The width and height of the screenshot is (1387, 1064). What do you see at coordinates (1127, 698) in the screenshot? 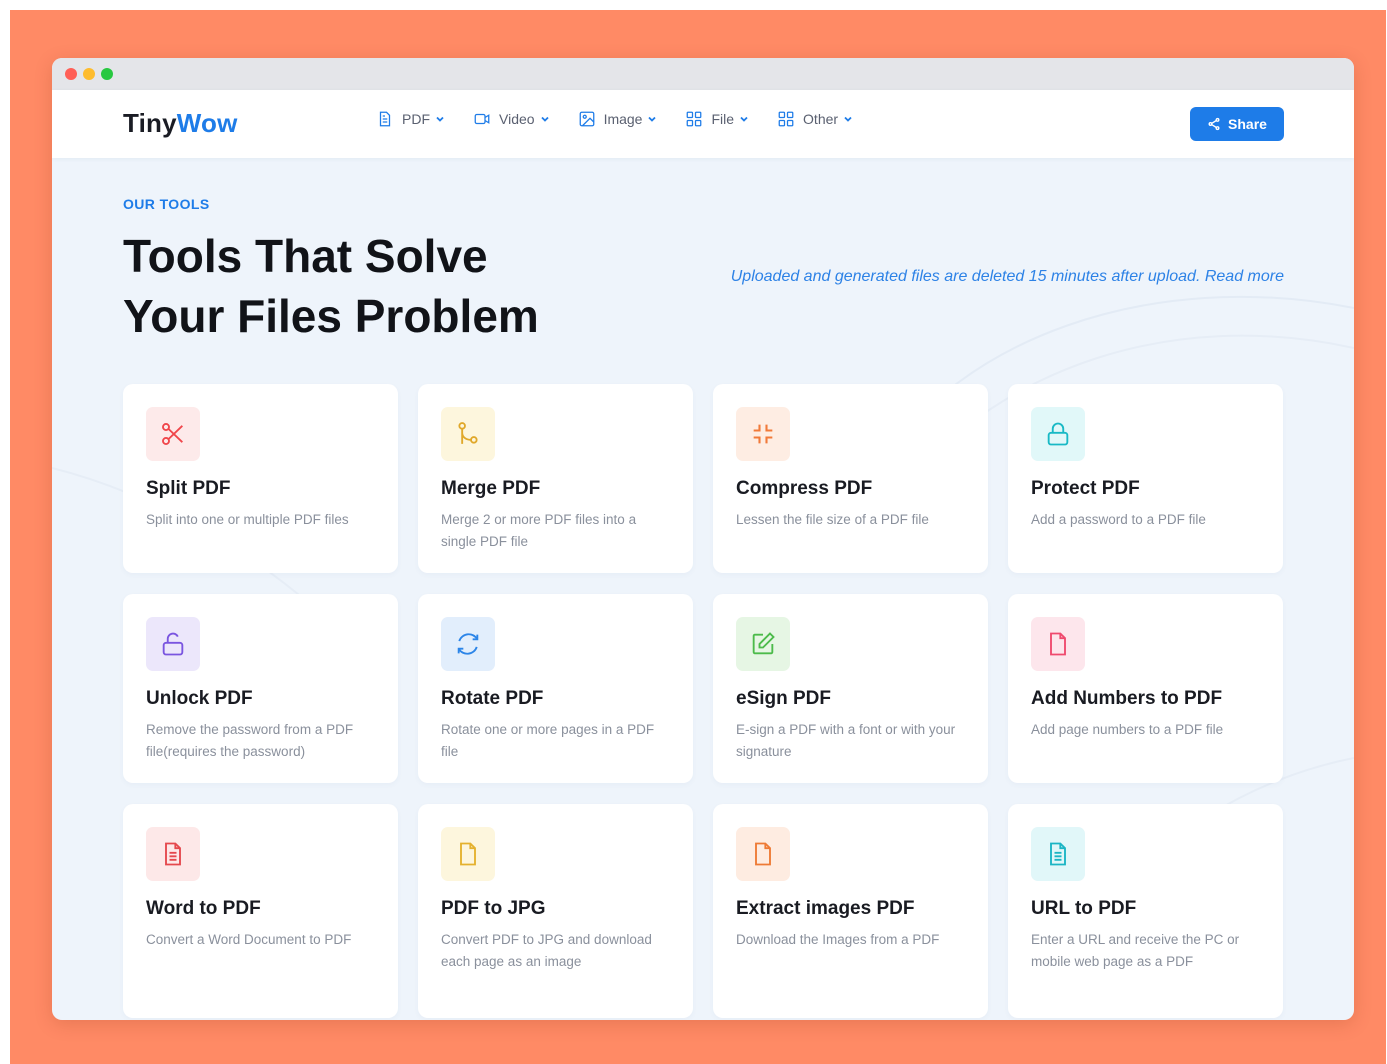
I see `tool-title: Add Numbers to PDF` at bounding box center [1127, 698].